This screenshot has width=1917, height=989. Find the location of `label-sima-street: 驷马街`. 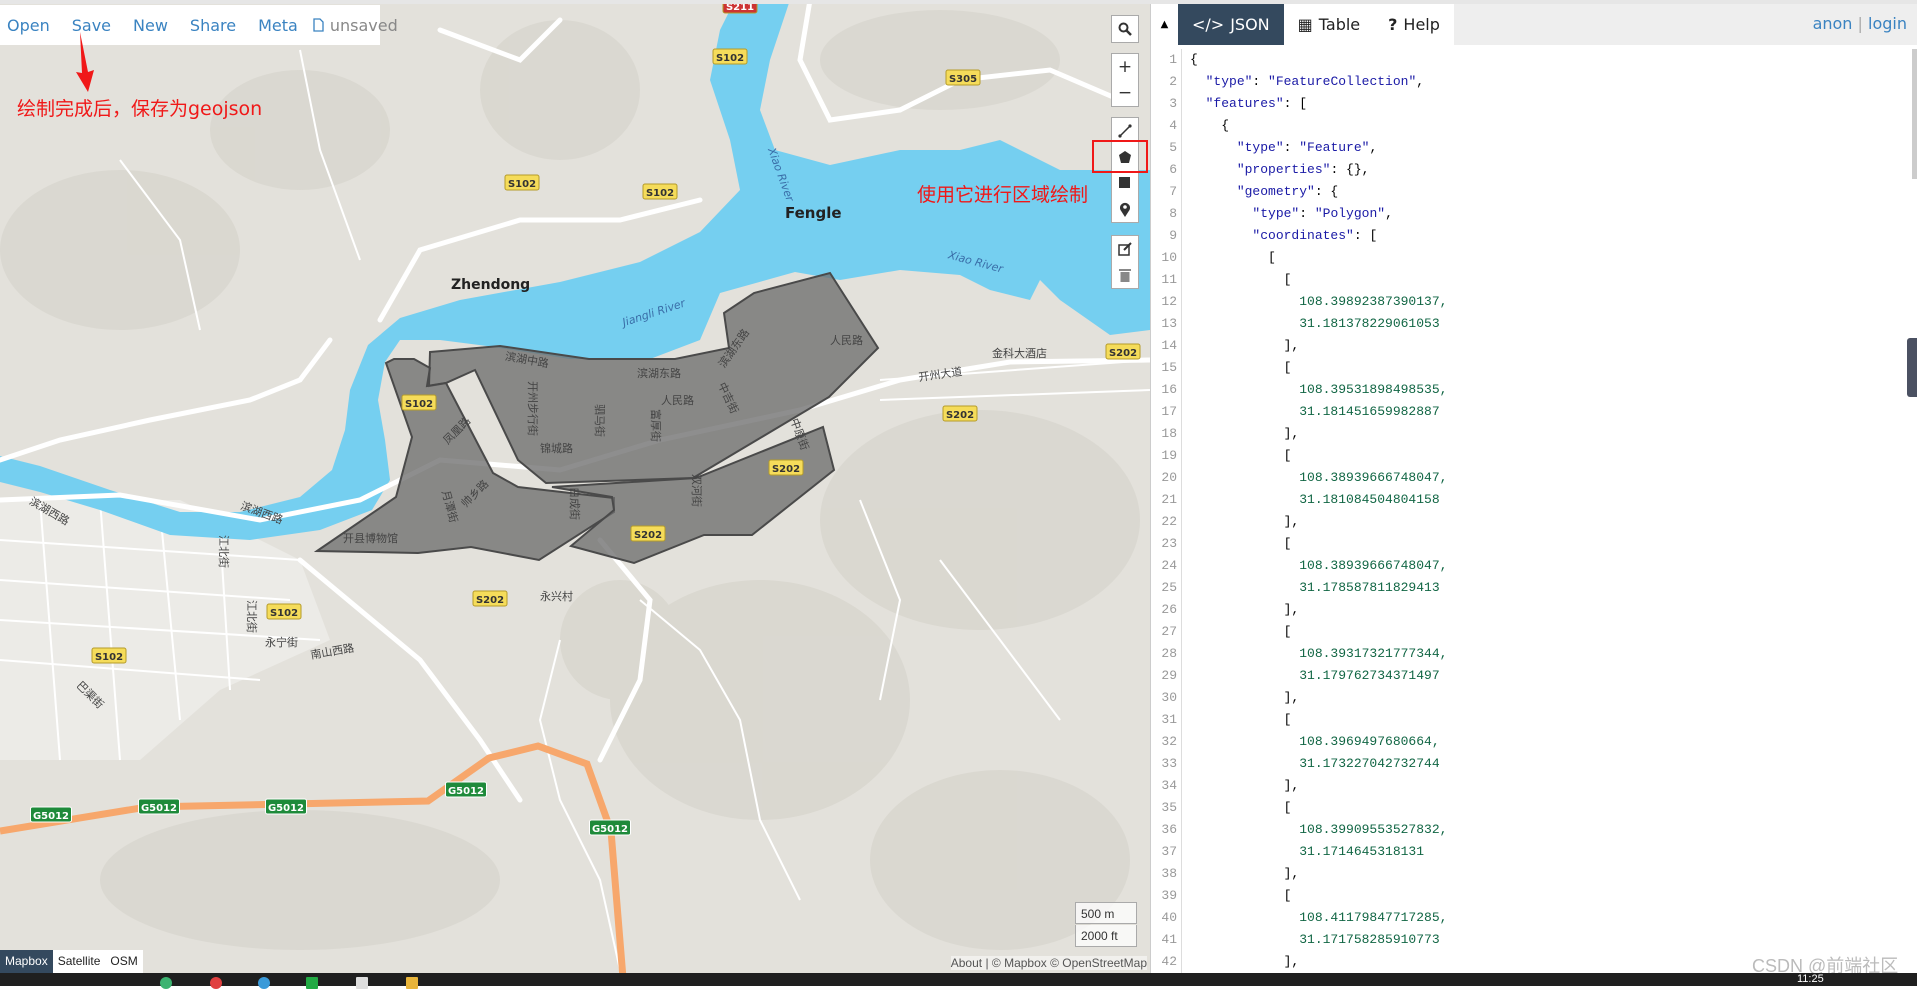

label-sima-street: 驷马街 is located at coordinates (600, 420).